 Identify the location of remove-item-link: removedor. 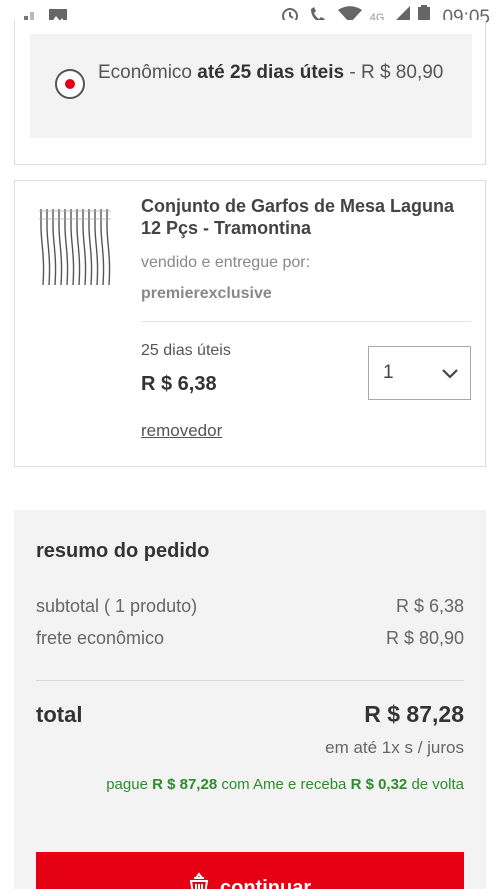
(181, 431).